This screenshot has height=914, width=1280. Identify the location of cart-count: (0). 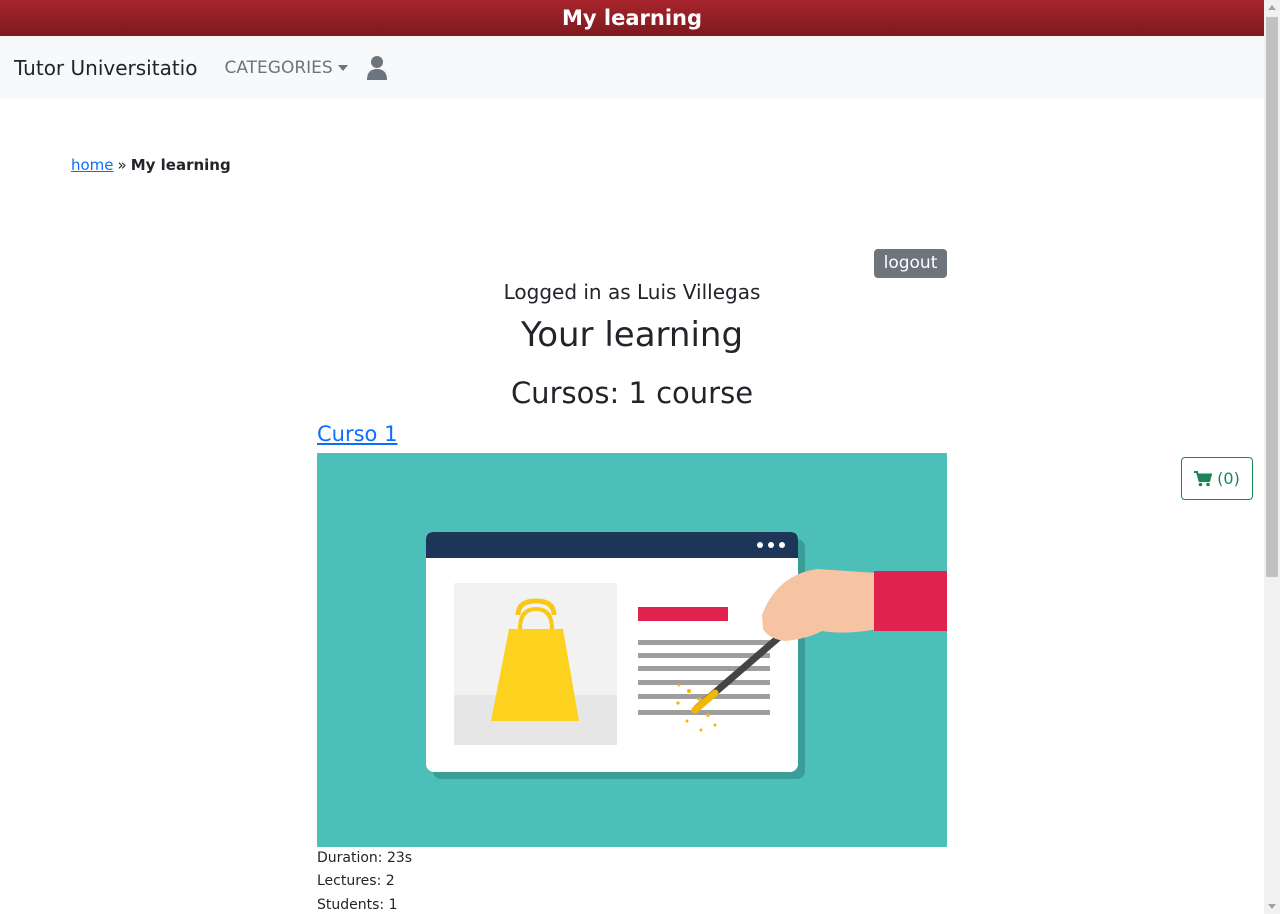
(1228, 478).